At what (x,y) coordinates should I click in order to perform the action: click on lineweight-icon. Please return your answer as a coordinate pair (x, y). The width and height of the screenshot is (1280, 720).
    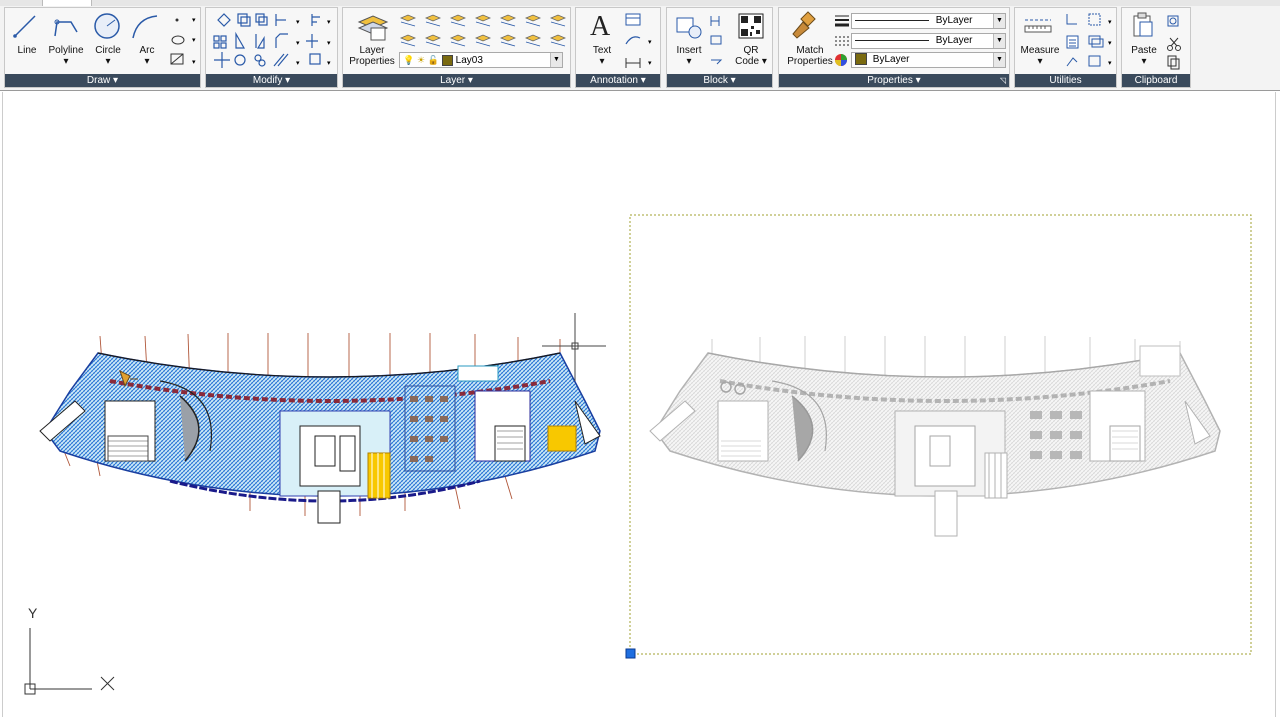
    Looking at the image, I should click on (842, 21).